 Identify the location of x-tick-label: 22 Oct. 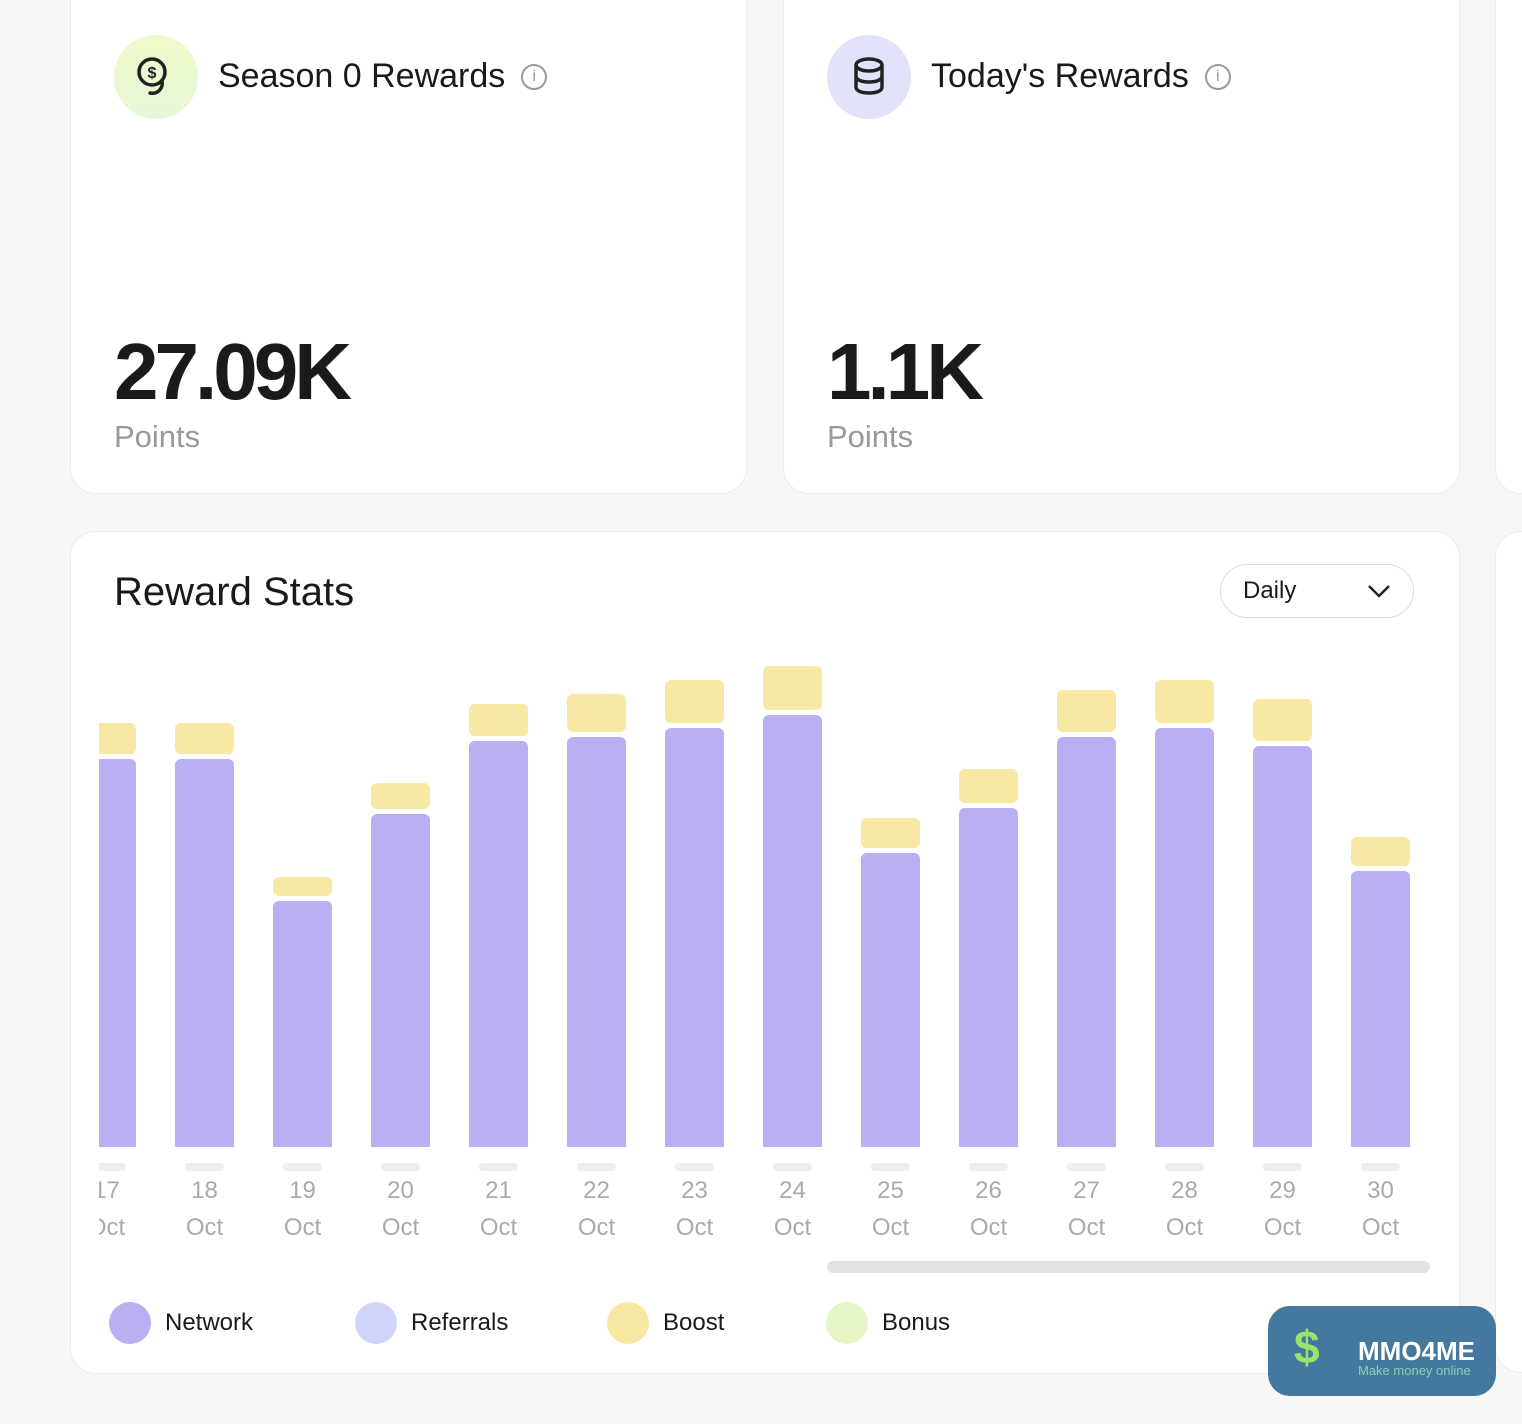
(596, 1209).